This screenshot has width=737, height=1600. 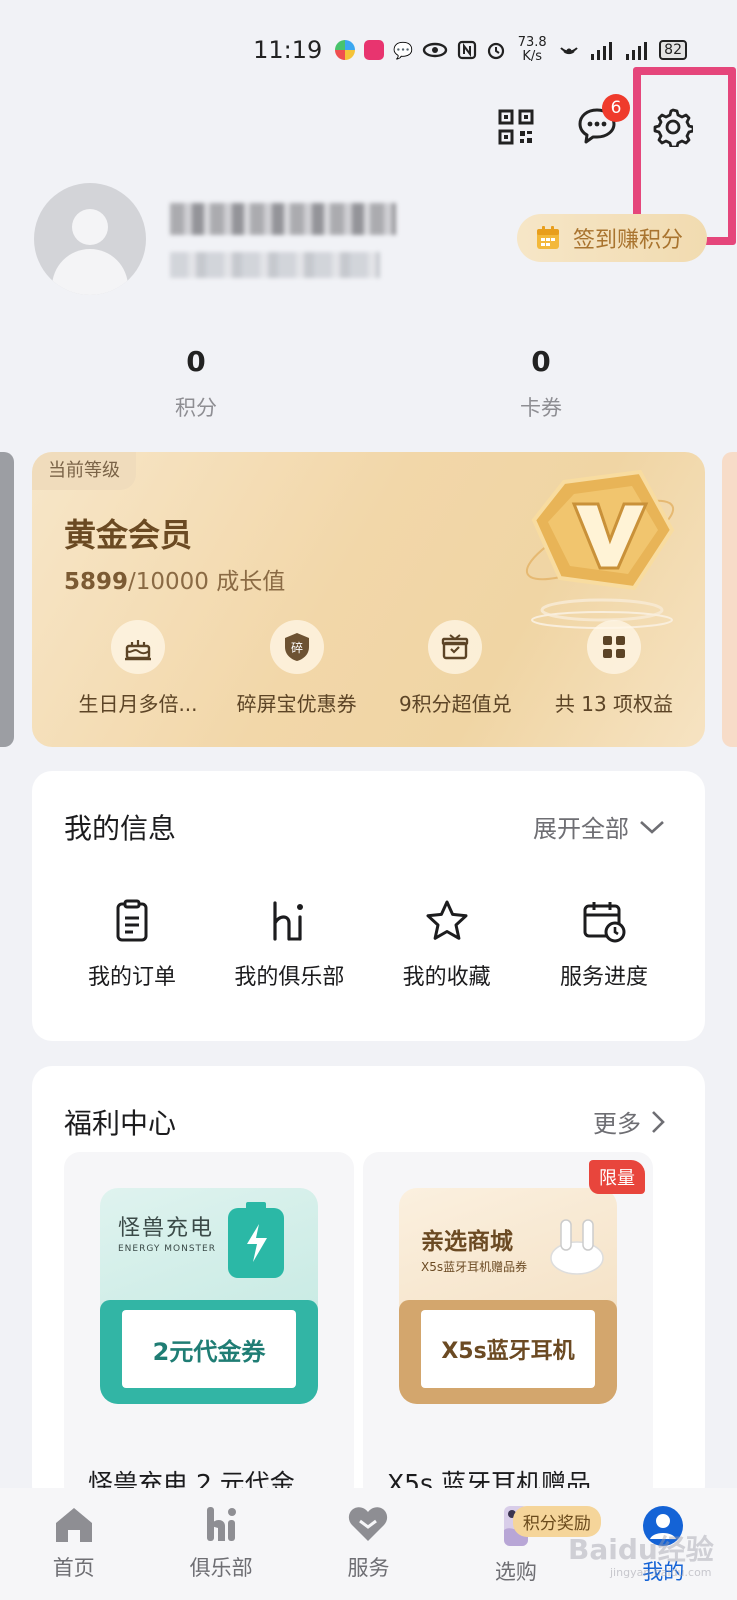 I want to click on perk-screen-insurance: 碎 碎屏宝优惠券, so click(x=297, y=668).